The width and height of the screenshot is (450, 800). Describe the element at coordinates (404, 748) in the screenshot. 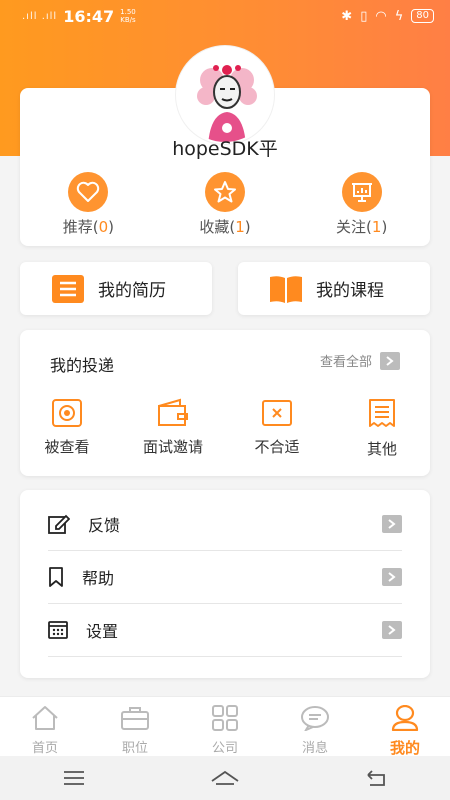

I see `tab-label: 我的` at that location.